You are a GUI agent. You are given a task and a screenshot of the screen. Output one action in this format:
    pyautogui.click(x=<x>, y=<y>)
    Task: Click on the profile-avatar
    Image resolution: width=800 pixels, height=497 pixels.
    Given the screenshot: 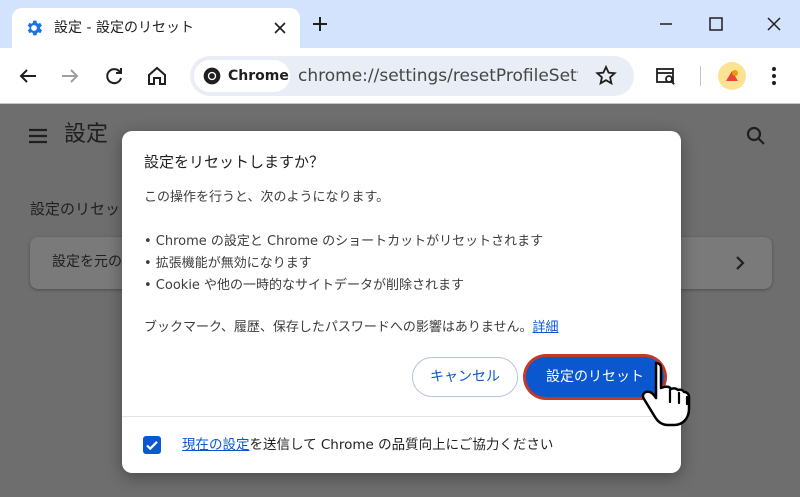 What is the action you would take?
    pyautogui.click(x=732, y=76)
    